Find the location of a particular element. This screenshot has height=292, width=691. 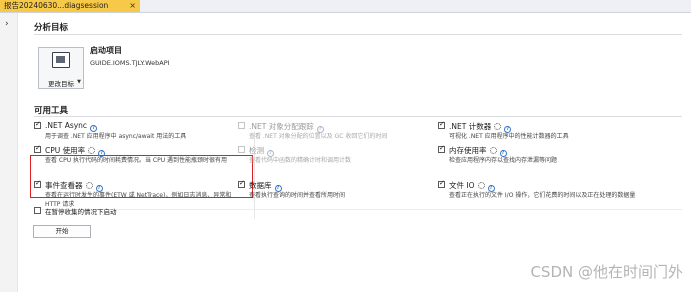

tool-description: 用于调查 .NET 应用程序中 async/await 用法的工具 is located at coordinates (116, 136).